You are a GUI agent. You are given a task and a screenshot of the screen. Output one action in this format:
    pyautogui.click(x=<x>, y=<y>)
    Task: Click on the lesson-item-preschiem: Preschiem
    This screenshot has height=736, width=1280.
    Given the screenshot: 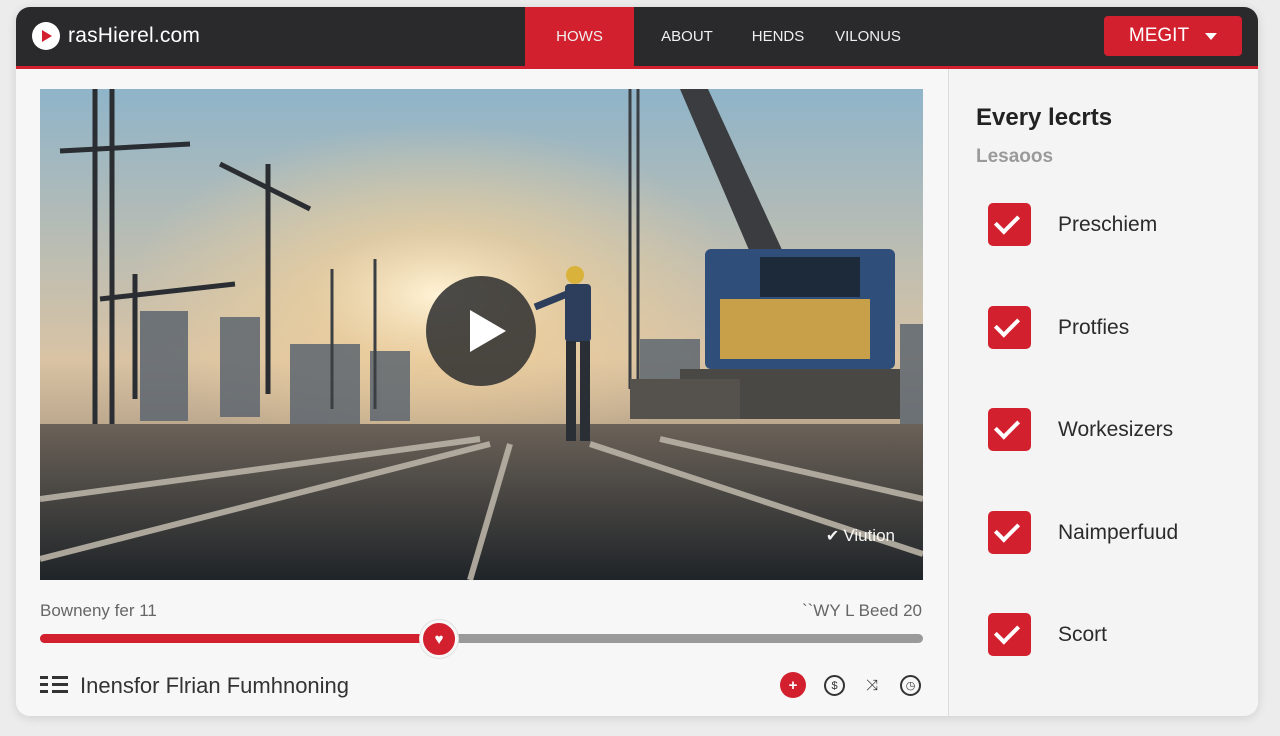 What is the action you would take?
    pyautogui.click(x=1072, y=224)
    